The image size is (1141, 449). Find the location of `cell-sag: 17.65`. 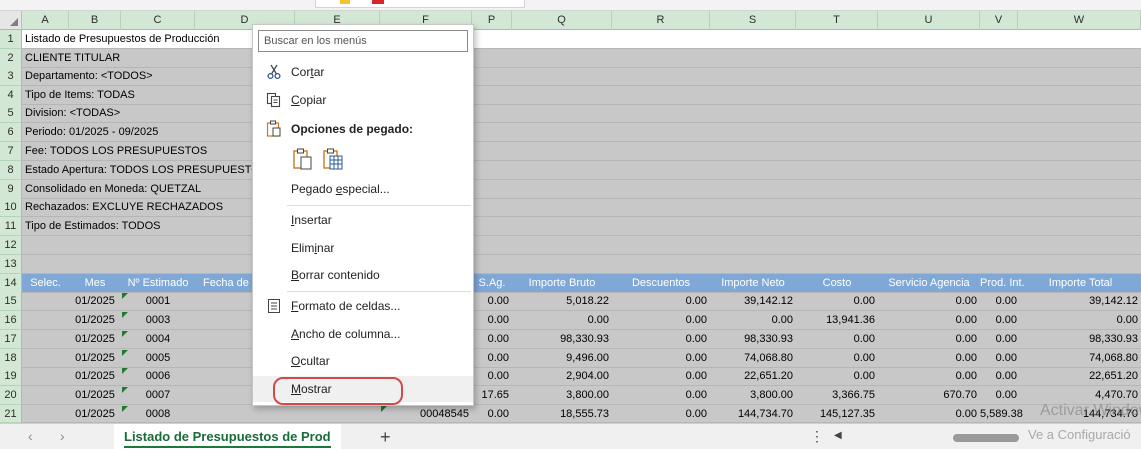

cell-sag: 17.65 is located at coordinates (492, 395).